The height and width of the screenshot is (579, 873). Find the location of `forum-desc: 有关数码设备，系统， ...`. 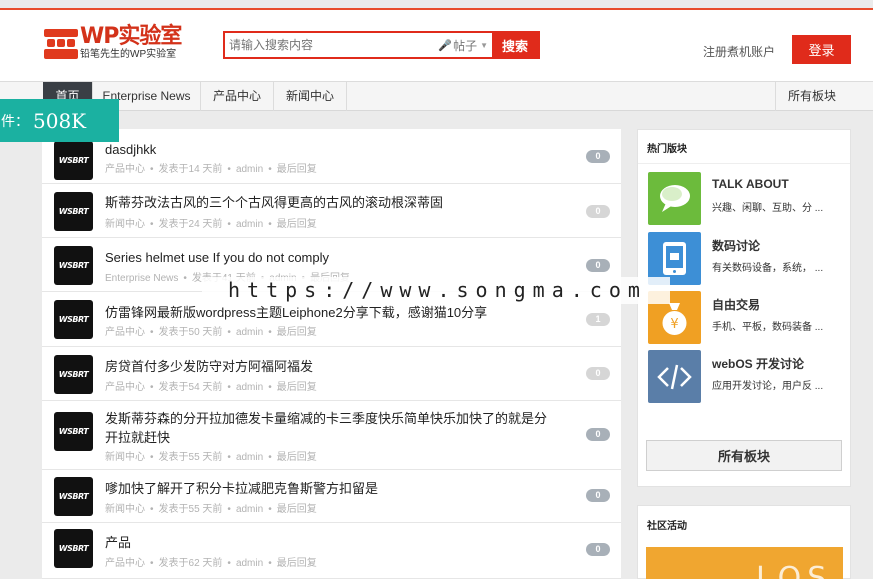

forum-desc: 有关数码设备，系统， ... is located at coordinates (768, 268).